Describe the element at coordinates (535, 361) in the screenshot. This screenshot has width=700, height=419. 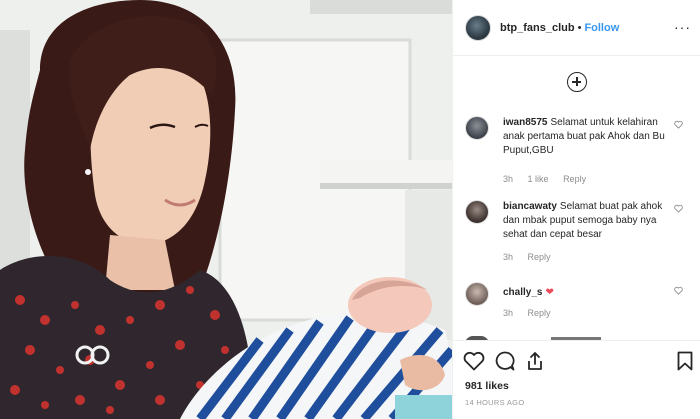
I see `share-icon` at that location.